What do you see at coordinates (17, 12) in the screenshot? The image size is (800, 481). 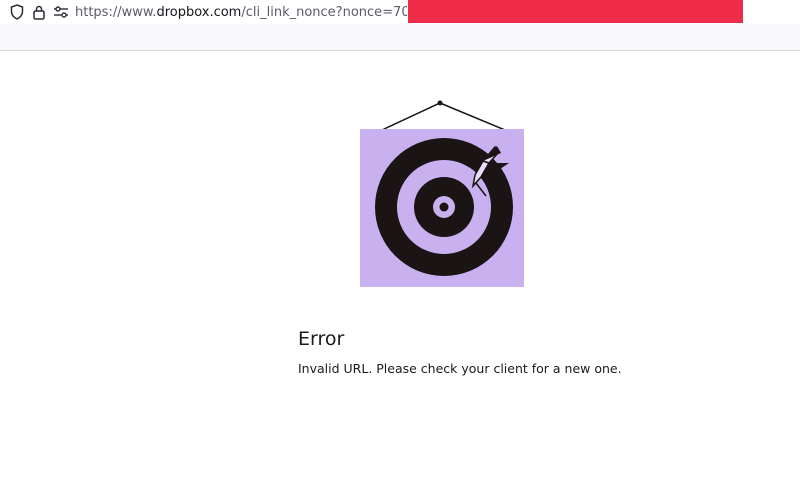 I see `shield-icon` at bounding box center [17, 12].